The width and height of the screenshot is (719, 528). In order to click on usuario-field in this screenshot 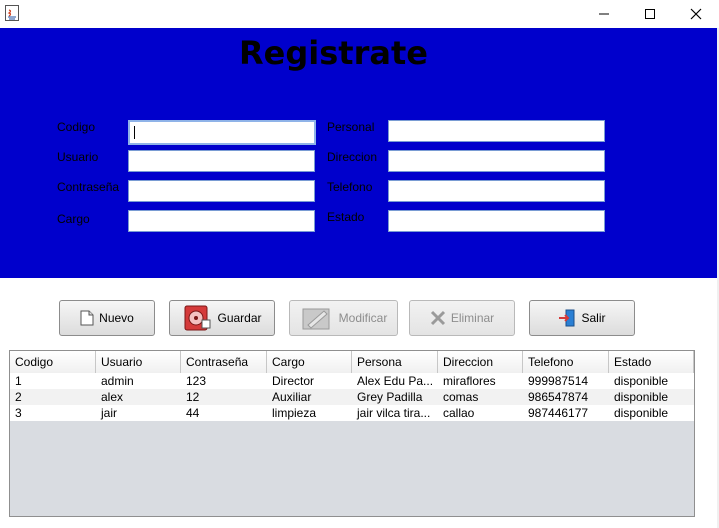, I will do `click(221, 161)`.